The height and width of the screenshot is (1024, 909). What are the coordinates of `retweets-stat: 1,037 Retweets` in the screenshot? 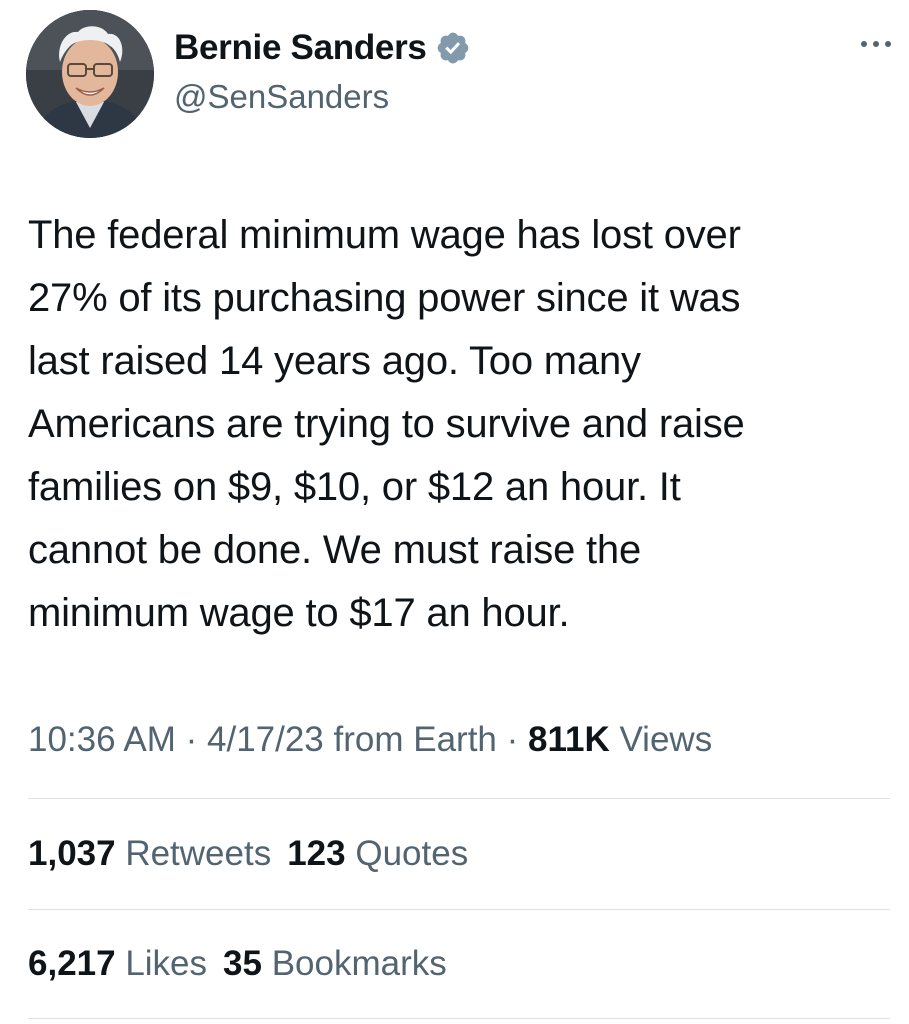 It's located at (149, 854).